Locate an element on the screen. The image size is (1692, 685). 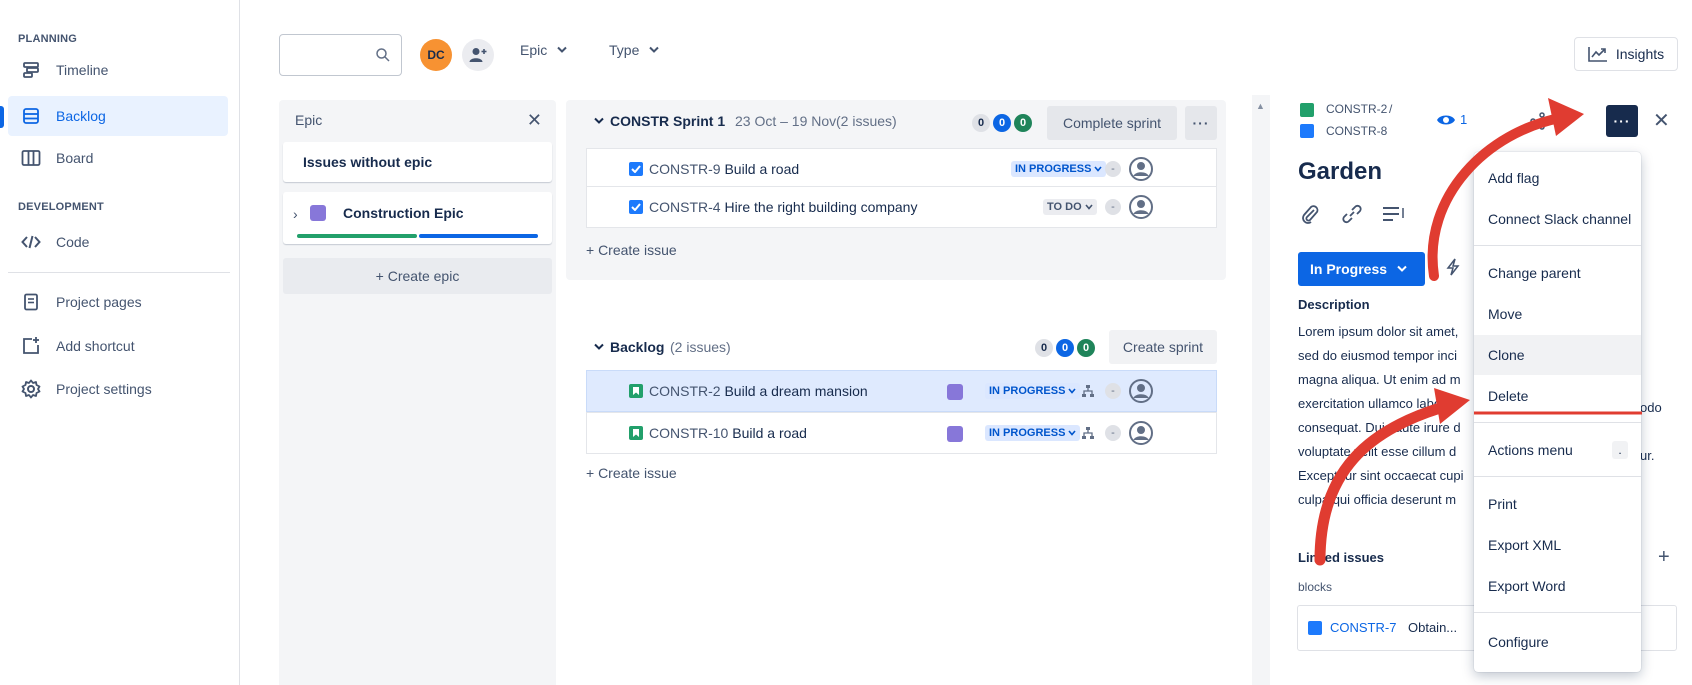
sidebar-item-label: Project pages is located at coordinates (99, 302).